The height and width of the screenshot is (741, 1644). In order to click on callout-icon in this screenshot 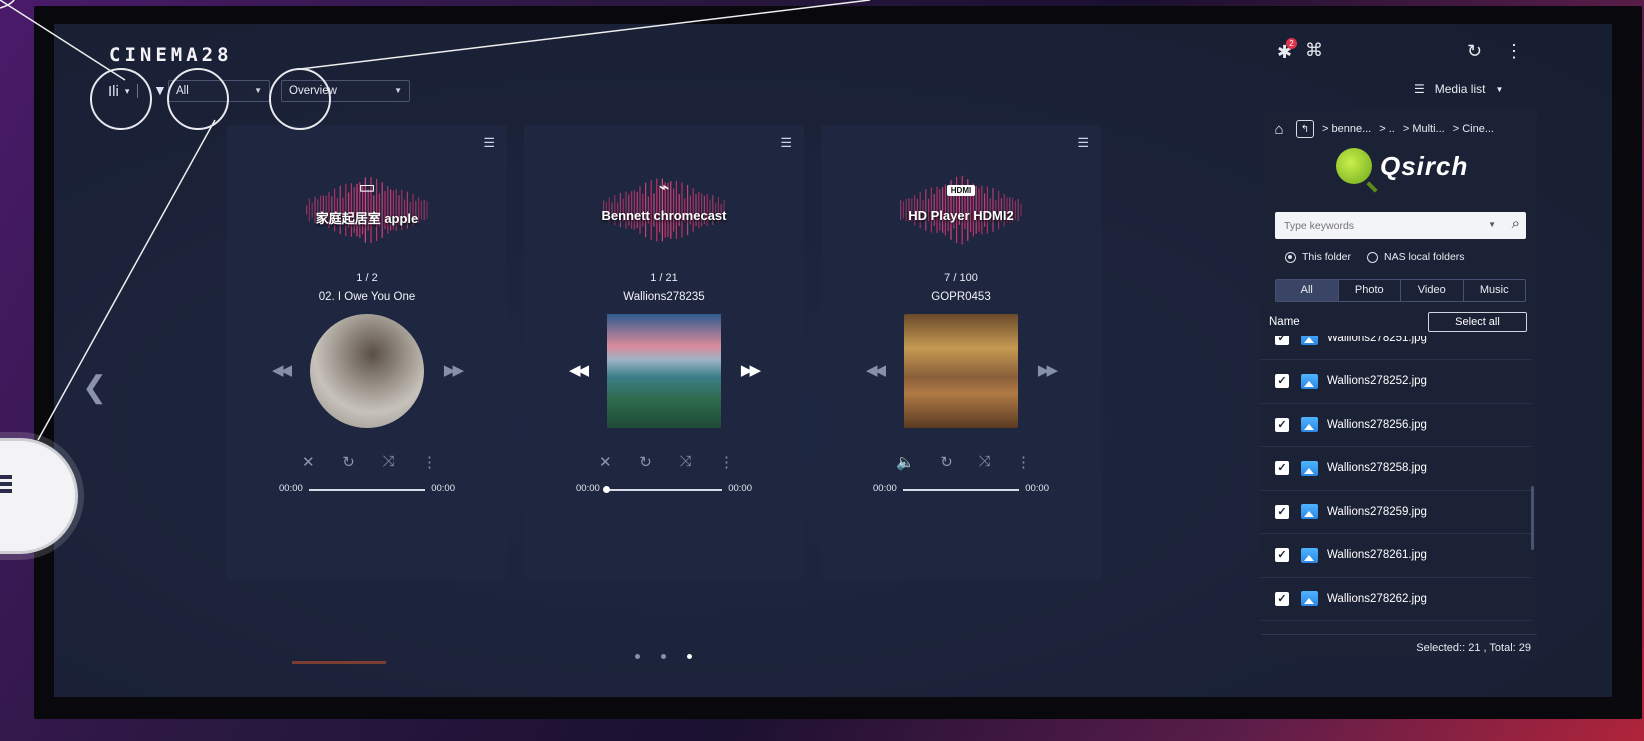, I will do `click(6, 495)`.